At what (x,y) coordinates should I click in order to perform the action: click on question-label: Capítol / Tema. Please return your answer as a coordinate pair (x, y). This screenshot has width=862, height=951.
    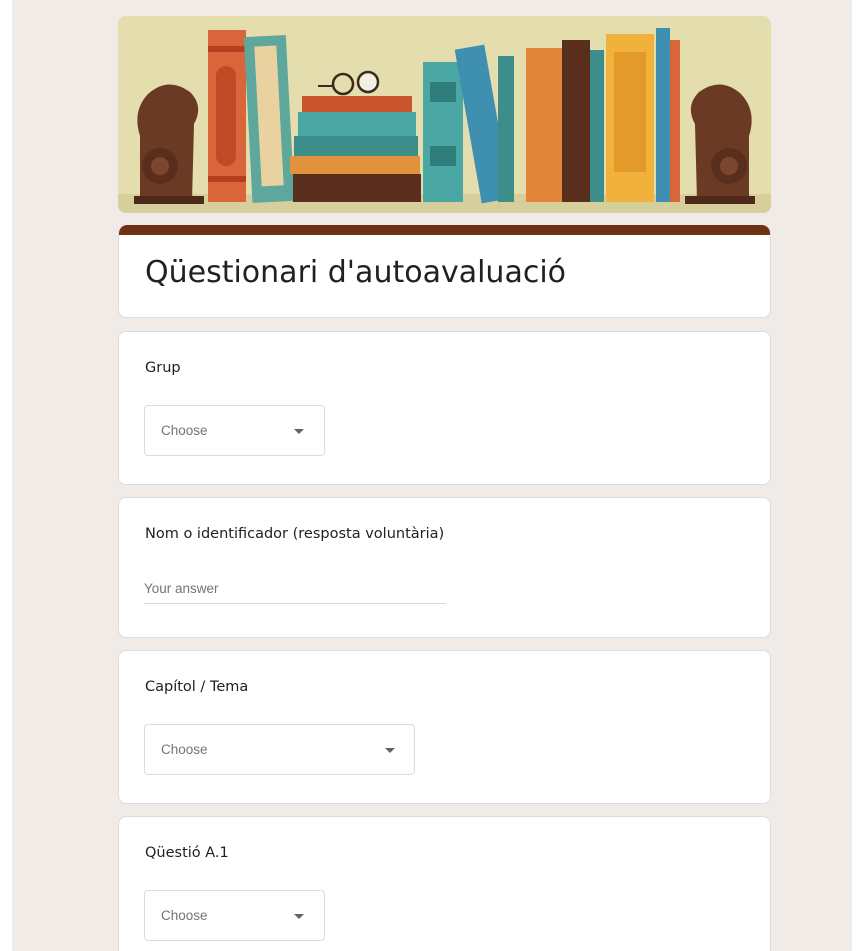
    Looking at the image, I should click on (197, 687).